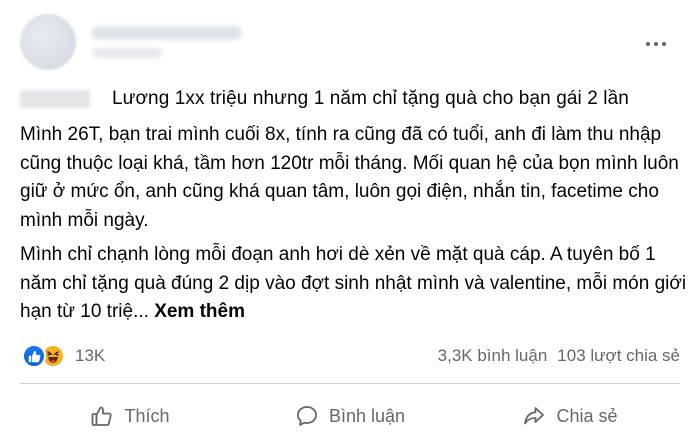 The image size is (700, 445). I want to click on share-count: 103 lượt chia sẻ, so click(618, 356).